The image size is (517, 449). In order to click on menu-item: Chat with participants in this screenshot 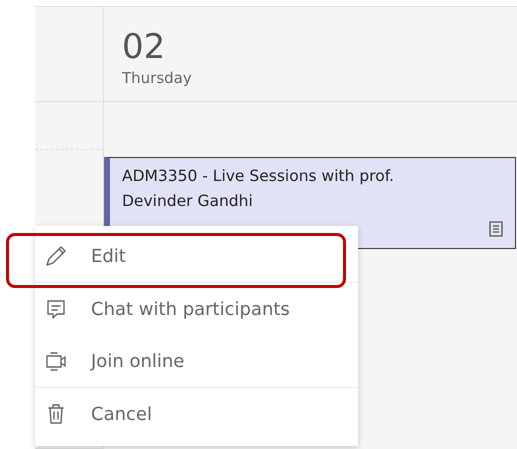, I will do `click(190, 309)`.